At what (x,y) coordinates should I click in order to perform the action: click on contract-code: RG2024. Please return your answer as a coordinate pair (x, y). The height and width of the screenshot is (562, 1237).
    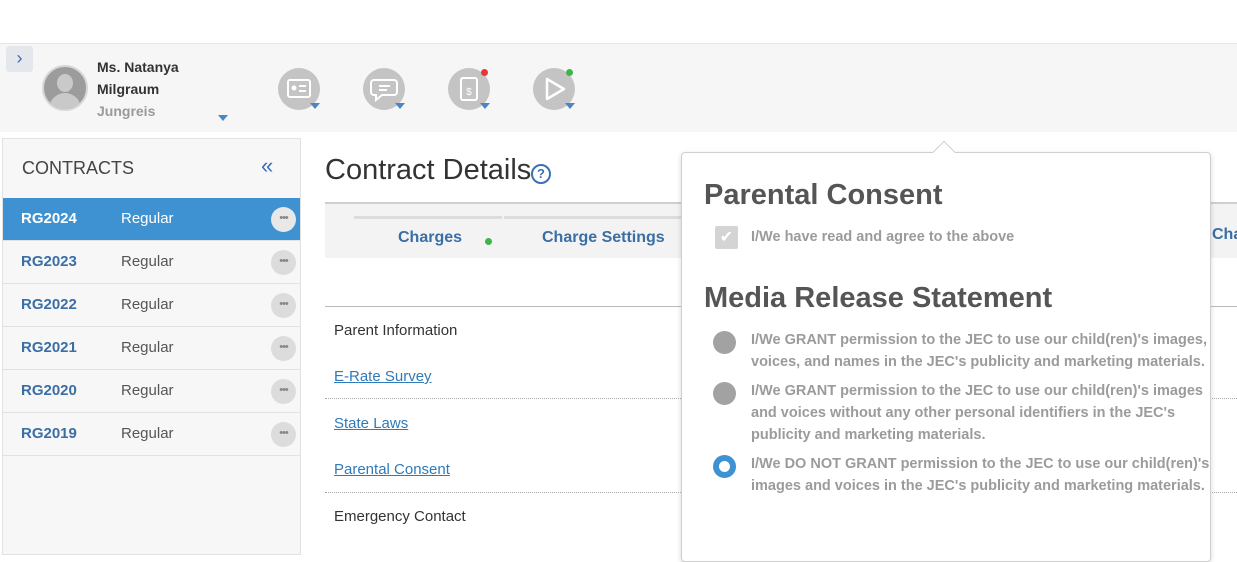
    Looking at the image, I should click on (49, 218).